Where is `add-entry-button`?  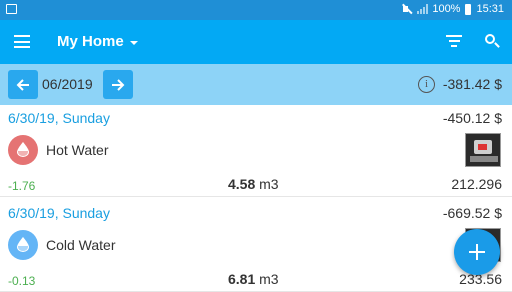 add-entry-button is located at coordinates (477, 252).